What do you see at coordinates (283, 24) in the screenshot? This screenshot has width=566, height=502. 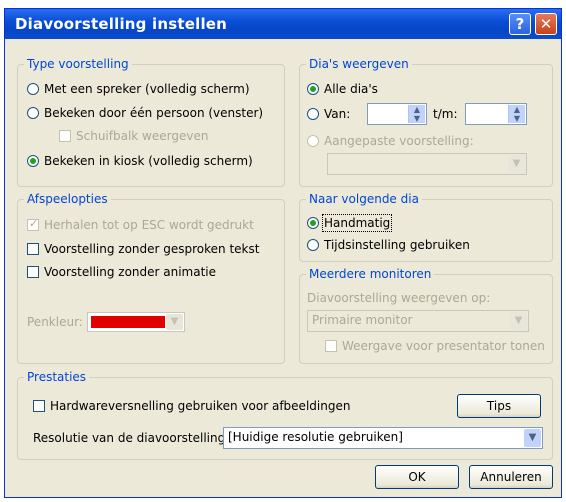 I see `title-bar: Diavoorstelling instellen ? ✕` at bounding box center [283, 24].